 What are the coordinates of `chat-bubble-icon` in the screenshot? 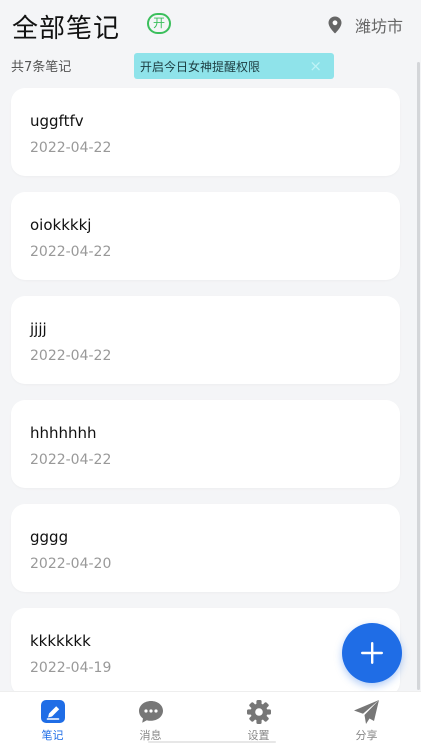 It's located at (150, 712).